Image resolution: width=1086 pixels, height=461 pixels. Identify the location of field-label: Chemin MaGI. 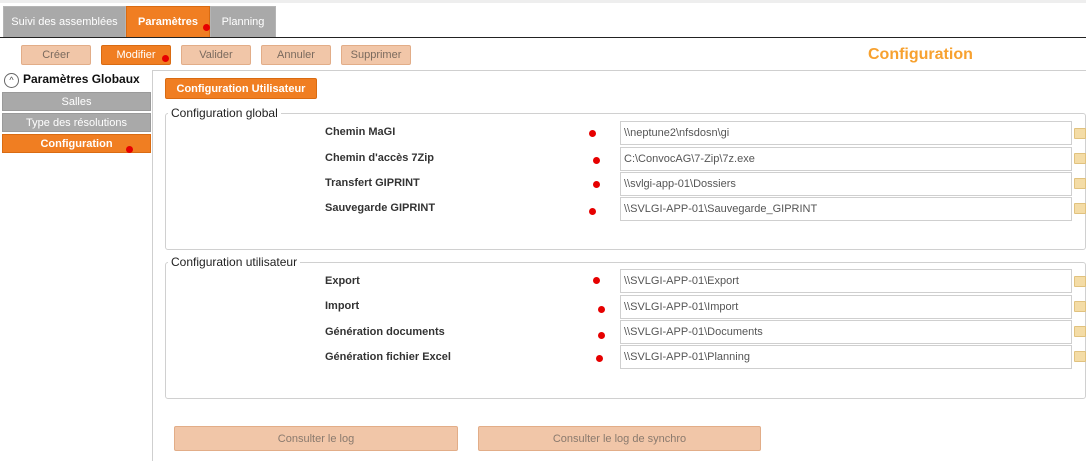
(360, 132).